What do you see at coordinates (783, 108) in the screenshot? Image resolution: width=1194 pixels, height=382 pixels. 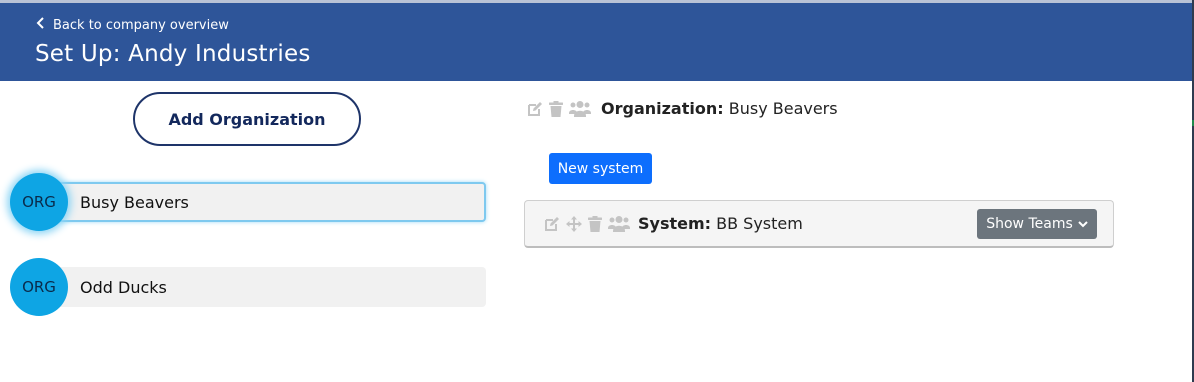 I see `organization-name: Busy Beavers` at bounding box center [783, 108].